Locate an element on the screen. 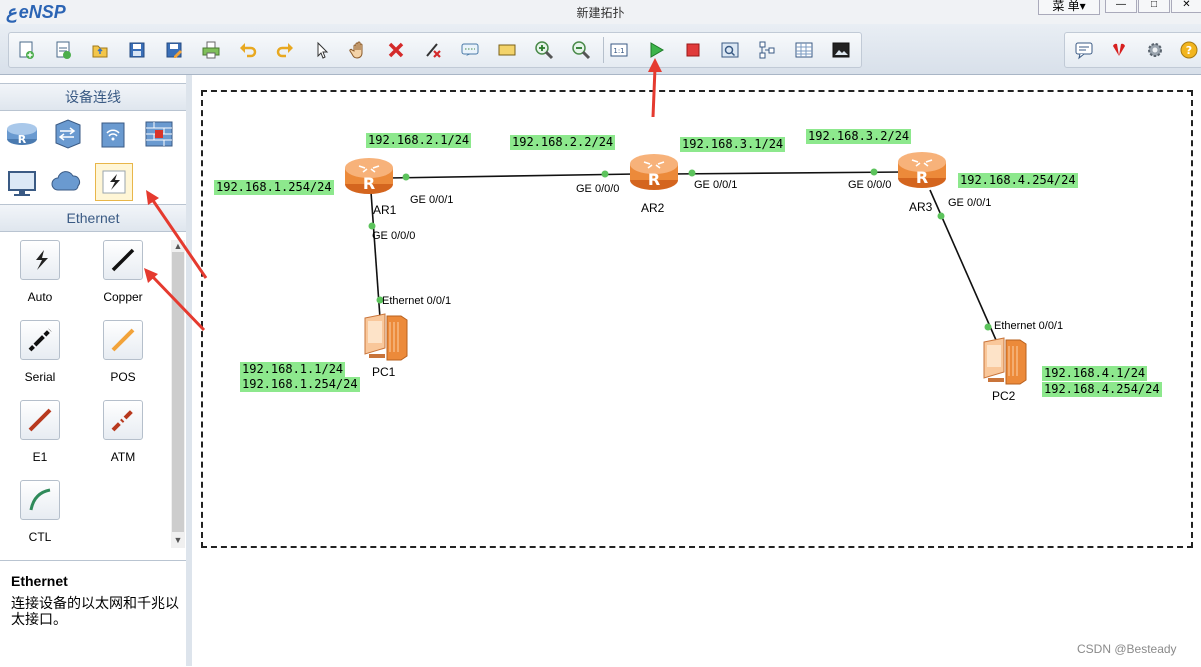 The width and height of the screenshot is (1201, 667). topology-view-icon is located at coordinates (767, 50).